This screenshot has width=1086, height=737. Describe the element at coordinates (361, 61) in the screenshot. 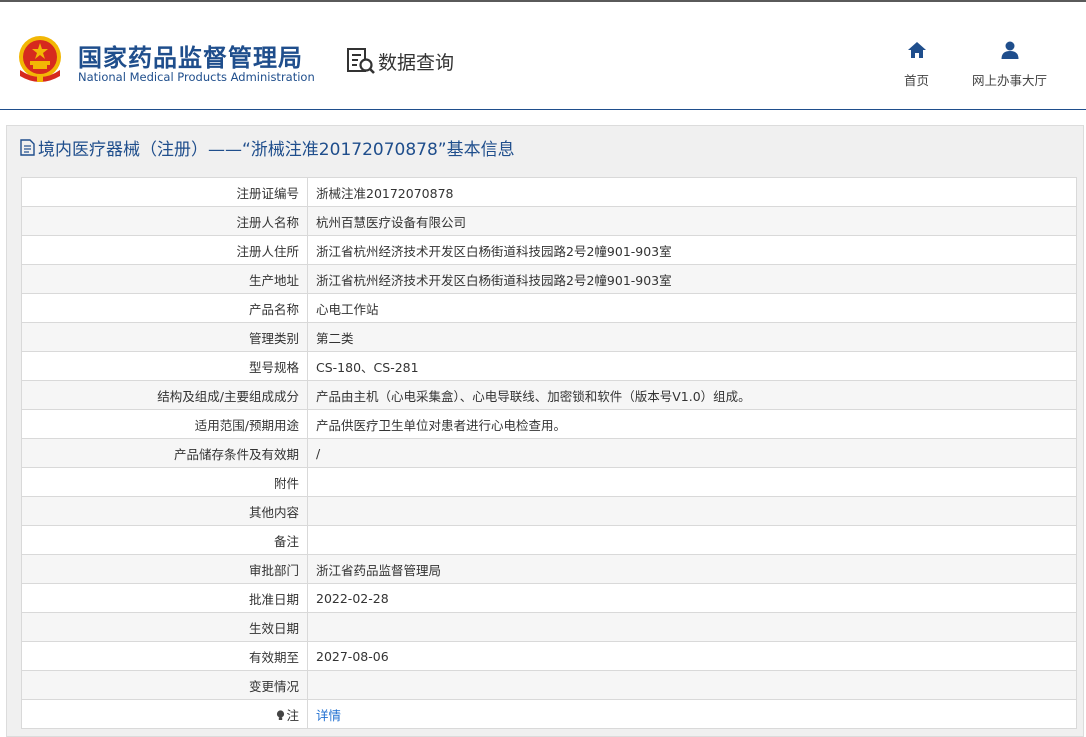

I see `document-search-icon` at that location.